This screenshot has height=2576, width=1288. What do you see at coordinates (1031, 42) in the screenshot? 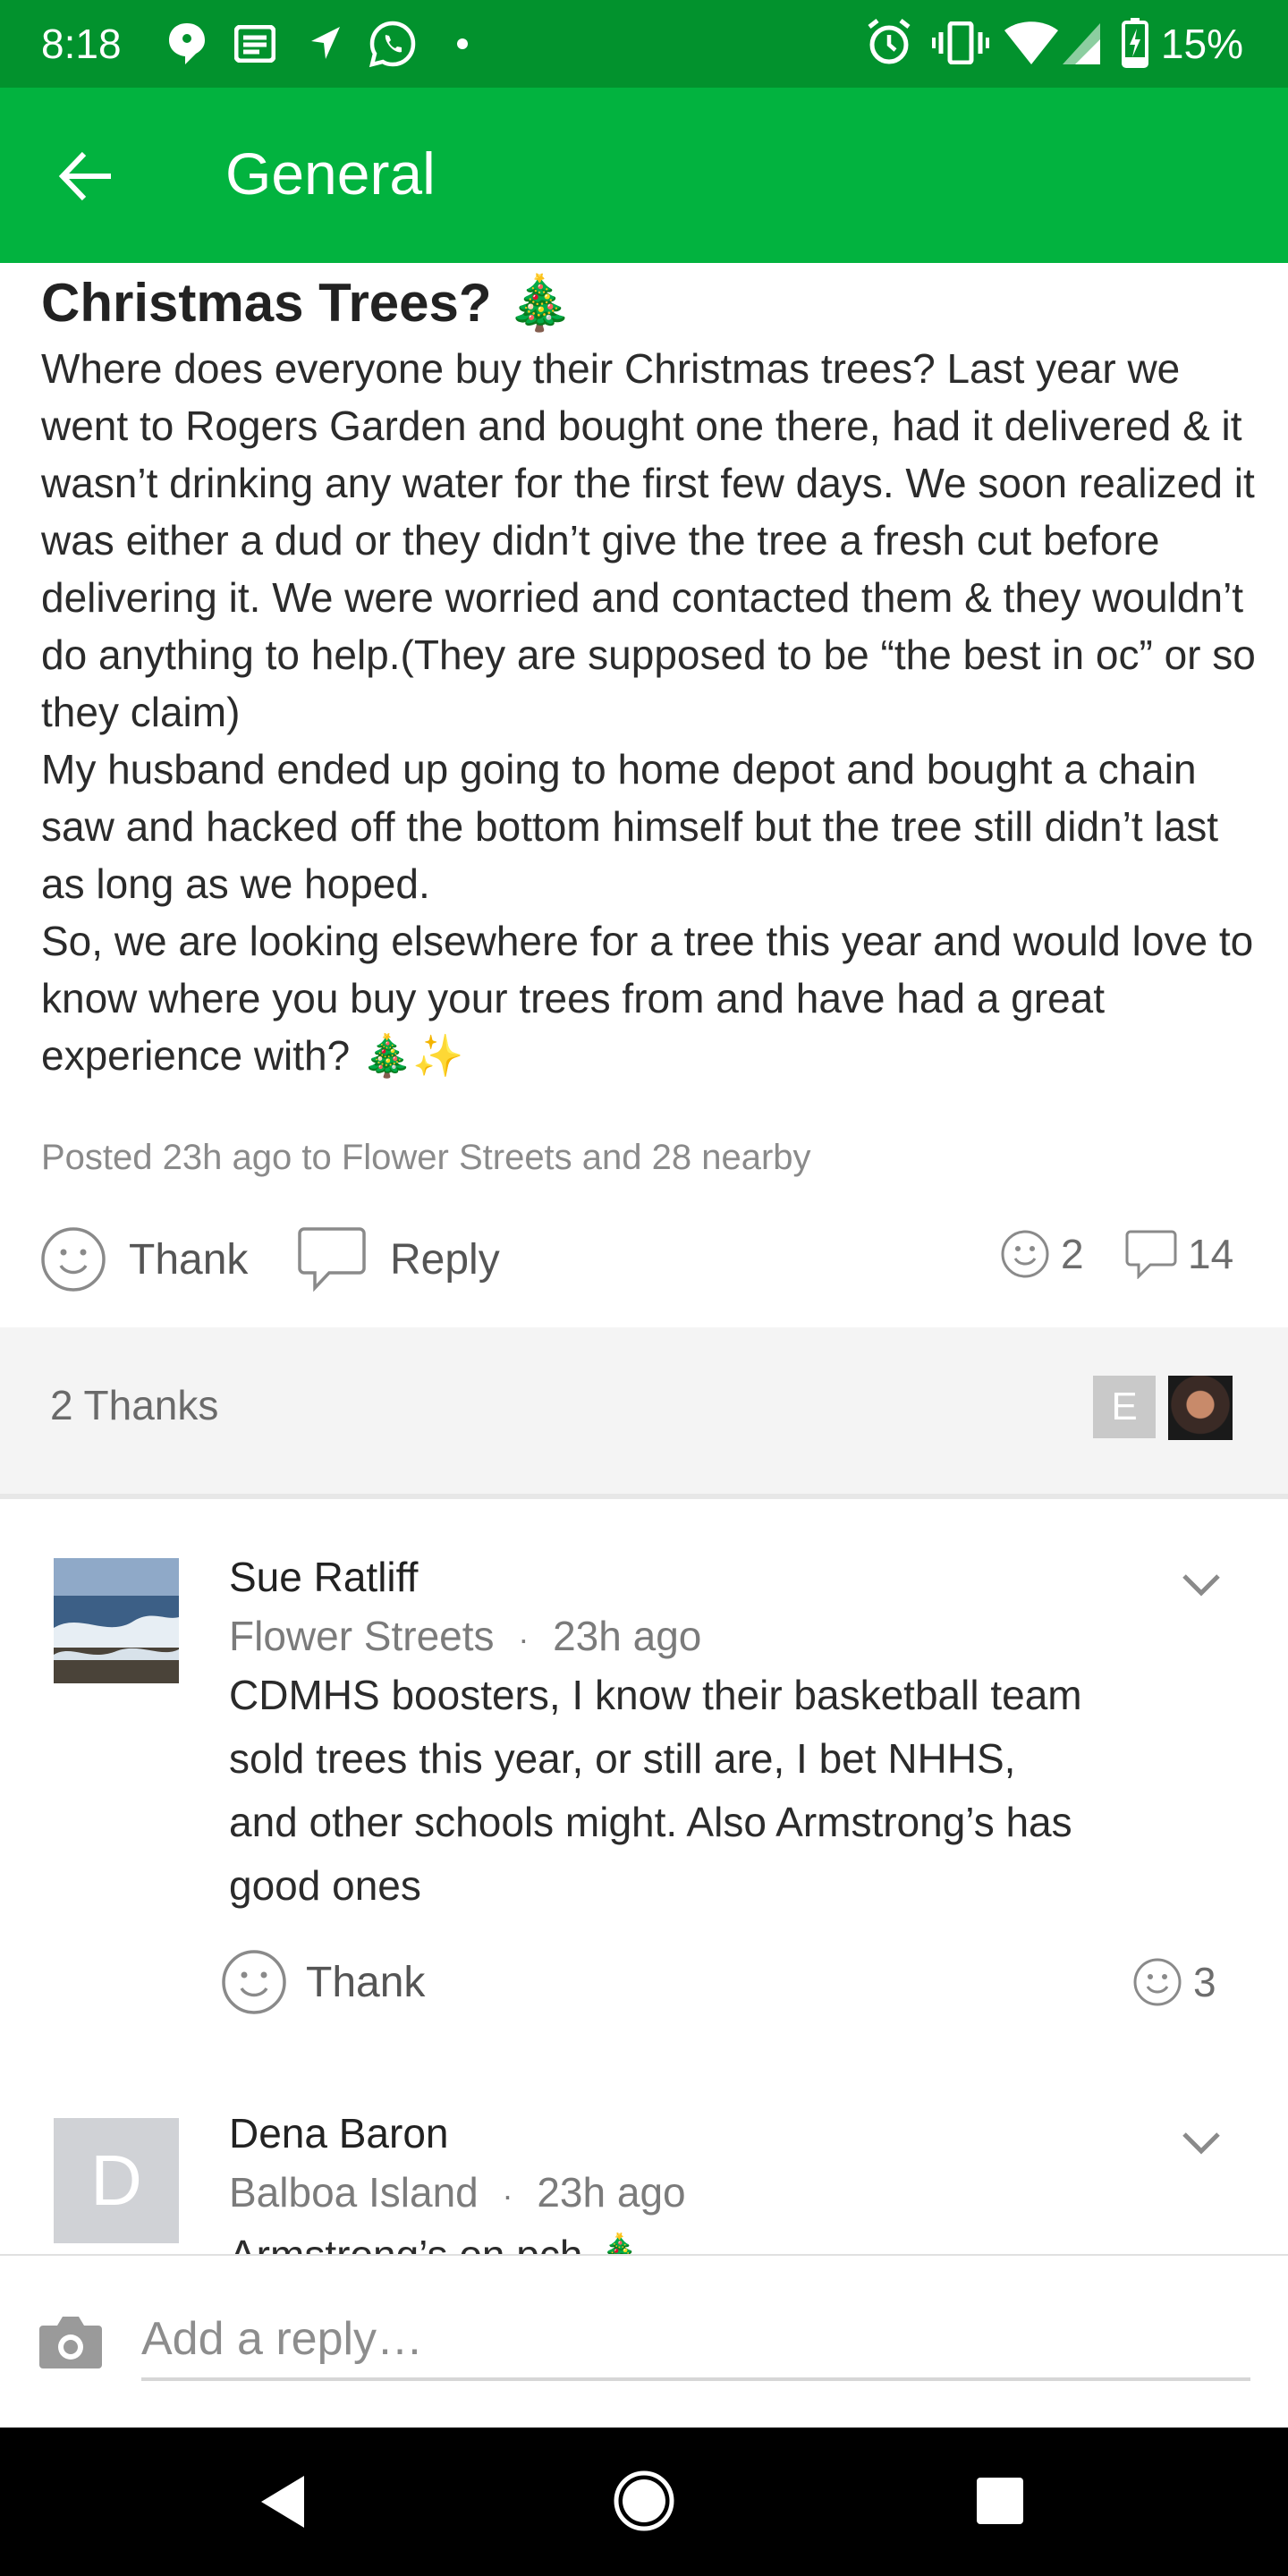
I see `wifi-icon` at bounding box center [1031, 42].